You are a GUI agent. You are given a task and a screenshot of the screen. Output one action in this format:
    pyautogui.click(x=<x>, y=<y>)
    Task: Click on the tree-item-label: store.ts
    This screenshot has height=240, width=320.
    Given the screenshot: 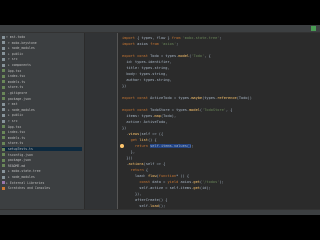 What is the action you would take?
    pyautogui.click(x=15, y=87)
    